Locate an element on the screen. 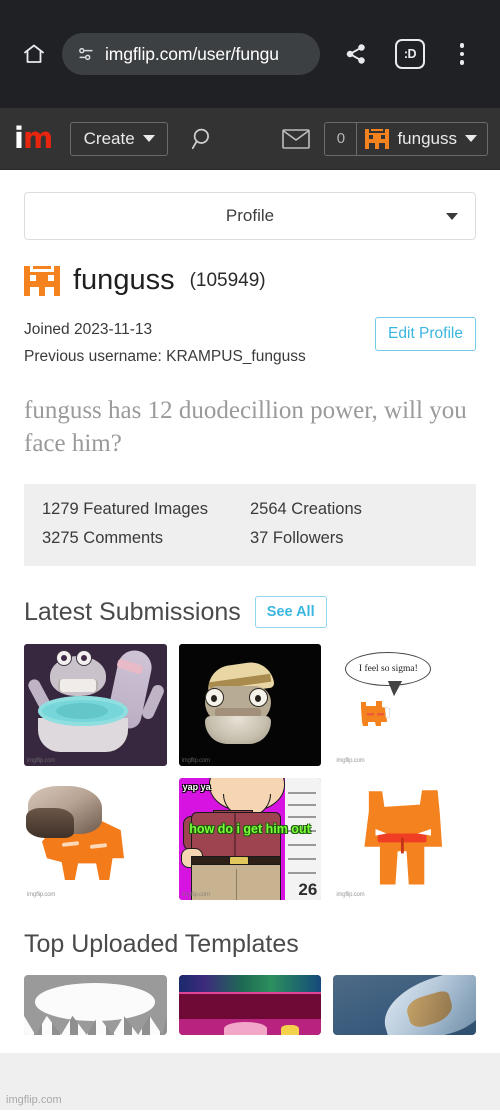  create-button: Create is located at coordinates (119, 138).